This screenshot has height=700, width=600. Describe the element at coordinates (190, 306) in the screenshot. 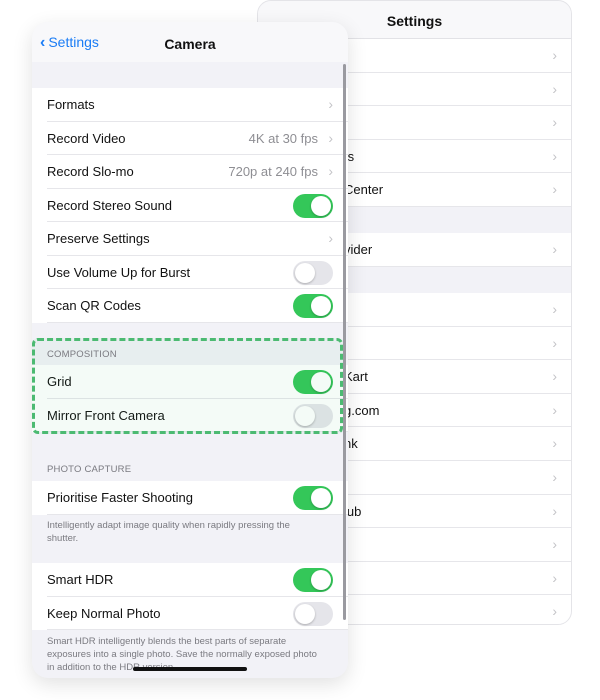

I see `settings-row-scan-qr-codes: Scan QR Codes` at that location.